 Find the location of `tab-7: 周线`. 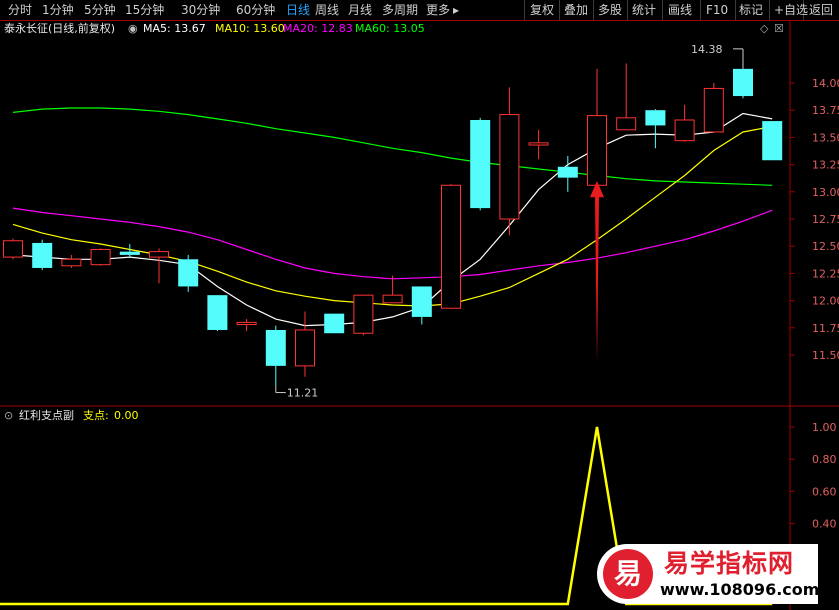

tab-7: 周线 is located at coordinates (327, 10).